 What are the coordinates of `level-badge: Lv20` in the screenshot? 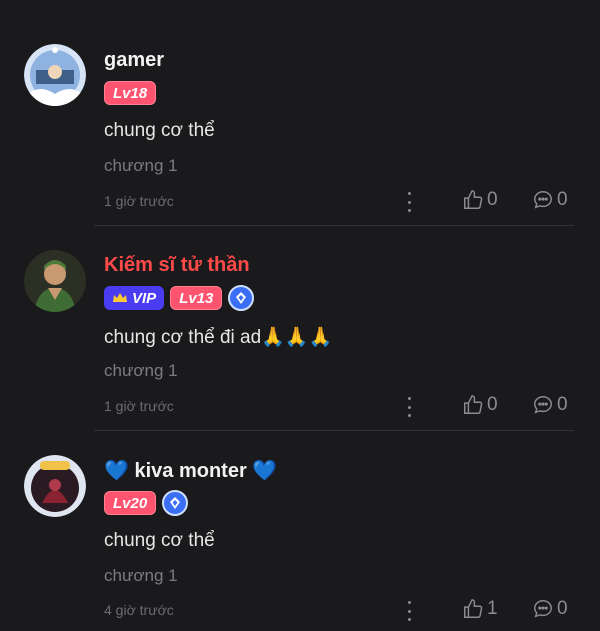 It's located at (130, 503).